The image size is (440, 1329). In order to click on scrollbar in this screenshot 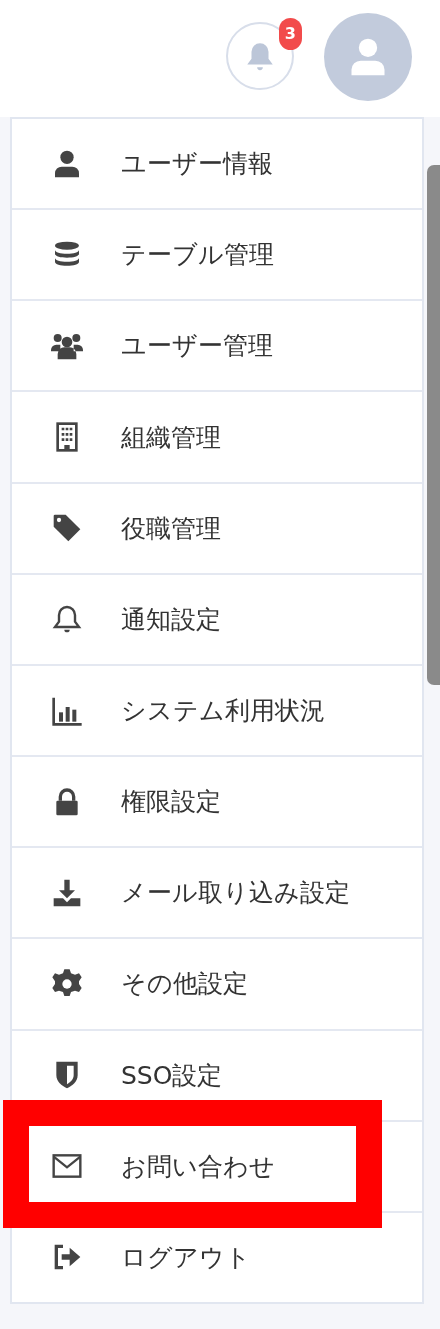, I will do `click(433, 425)`.